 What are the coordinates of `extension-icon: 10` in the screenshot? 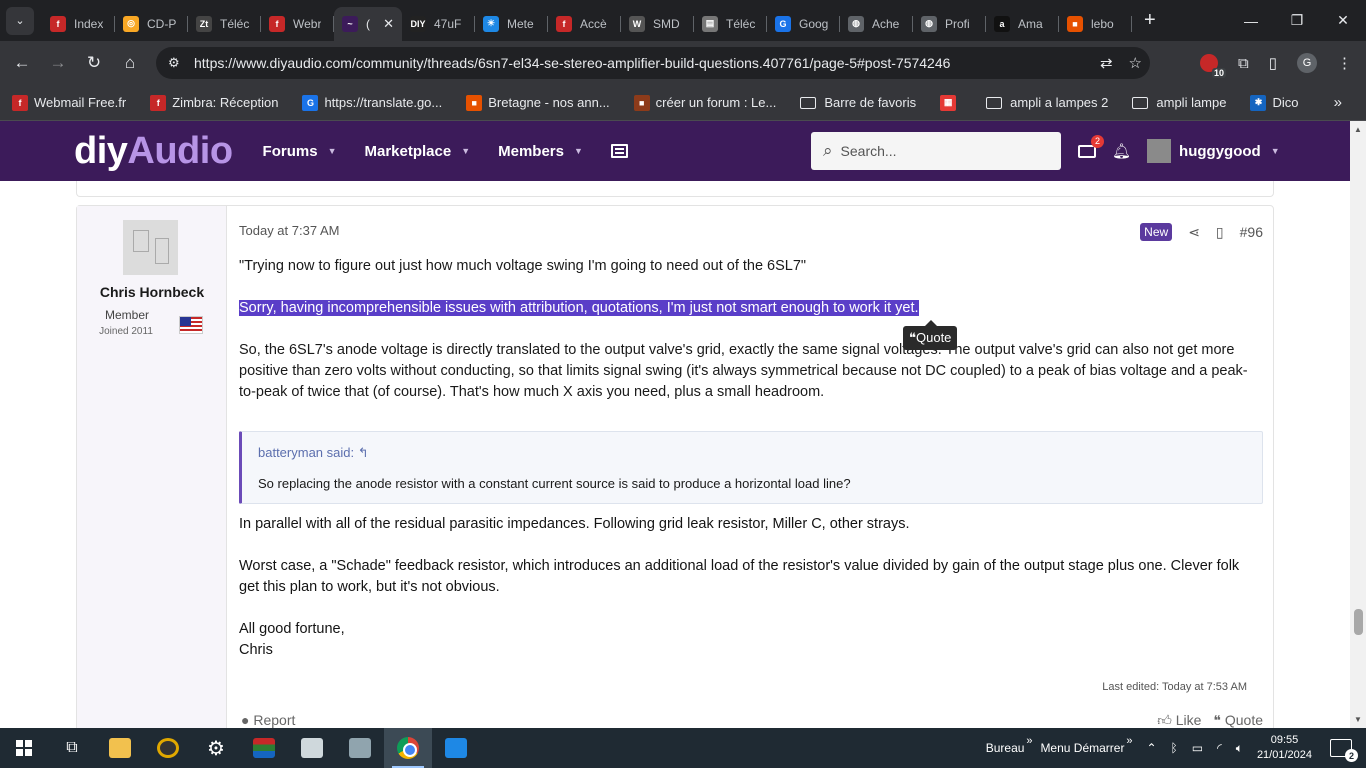 It's located at (1213, 66).